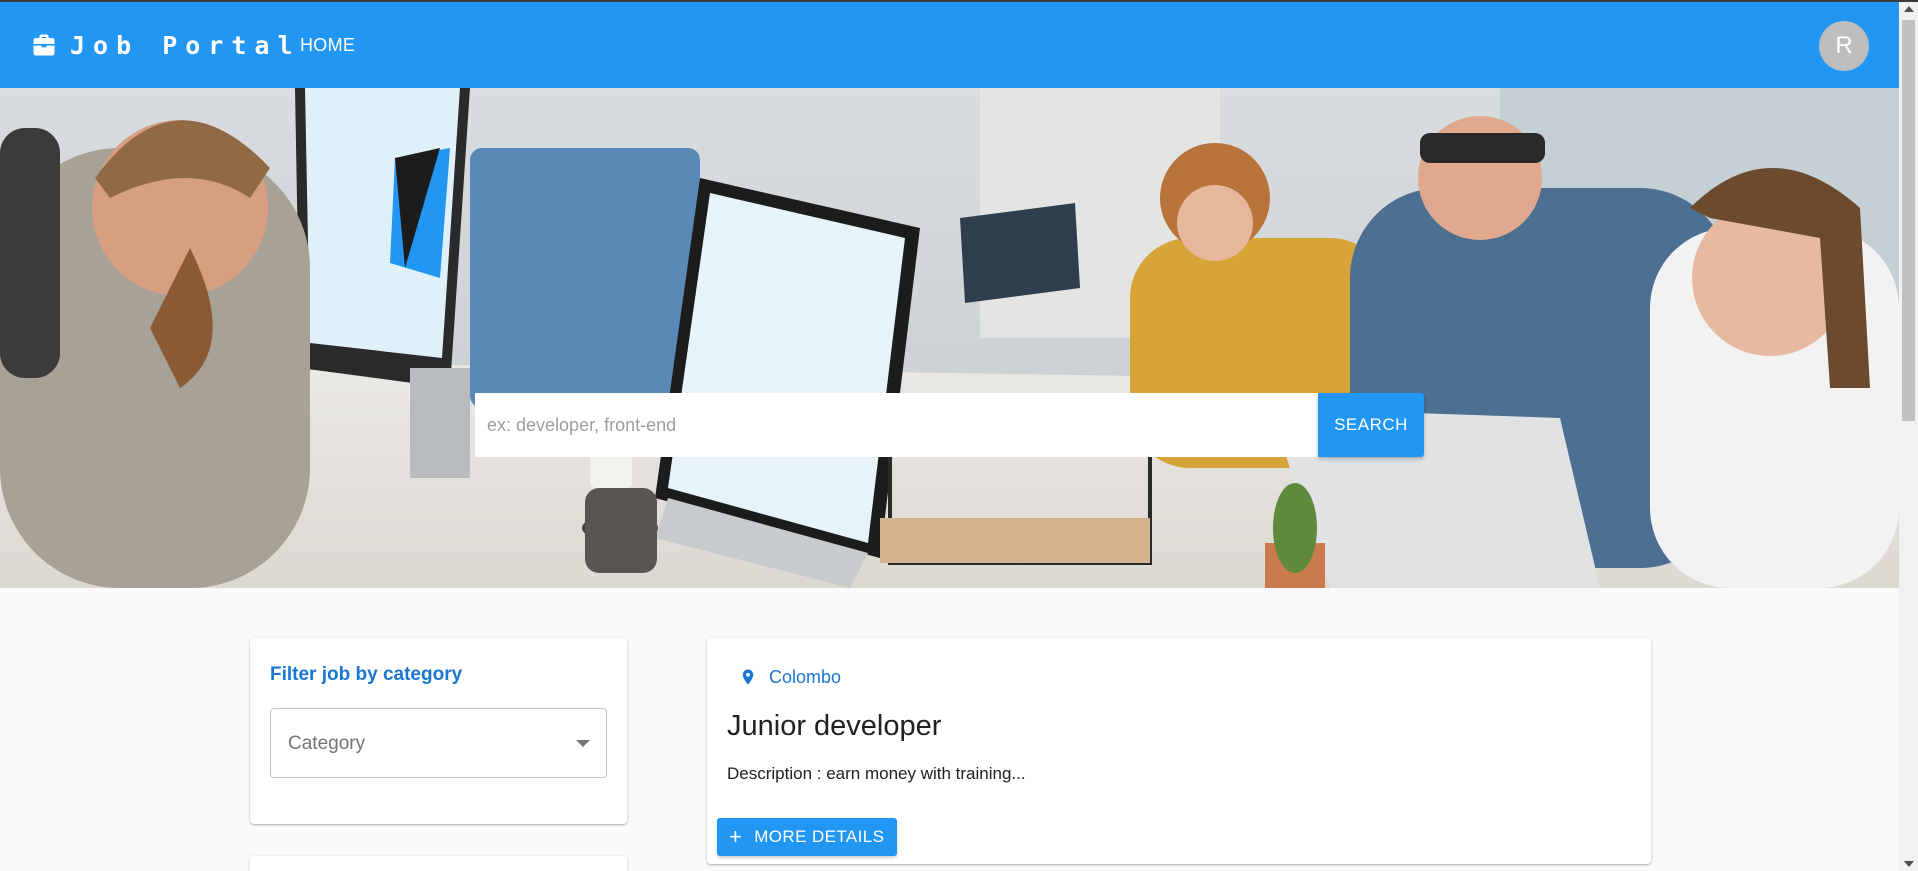 This screenshot has height=871, width=1918. I want to click on more-details-button: + MORE DETAILS, so click(807, 837).